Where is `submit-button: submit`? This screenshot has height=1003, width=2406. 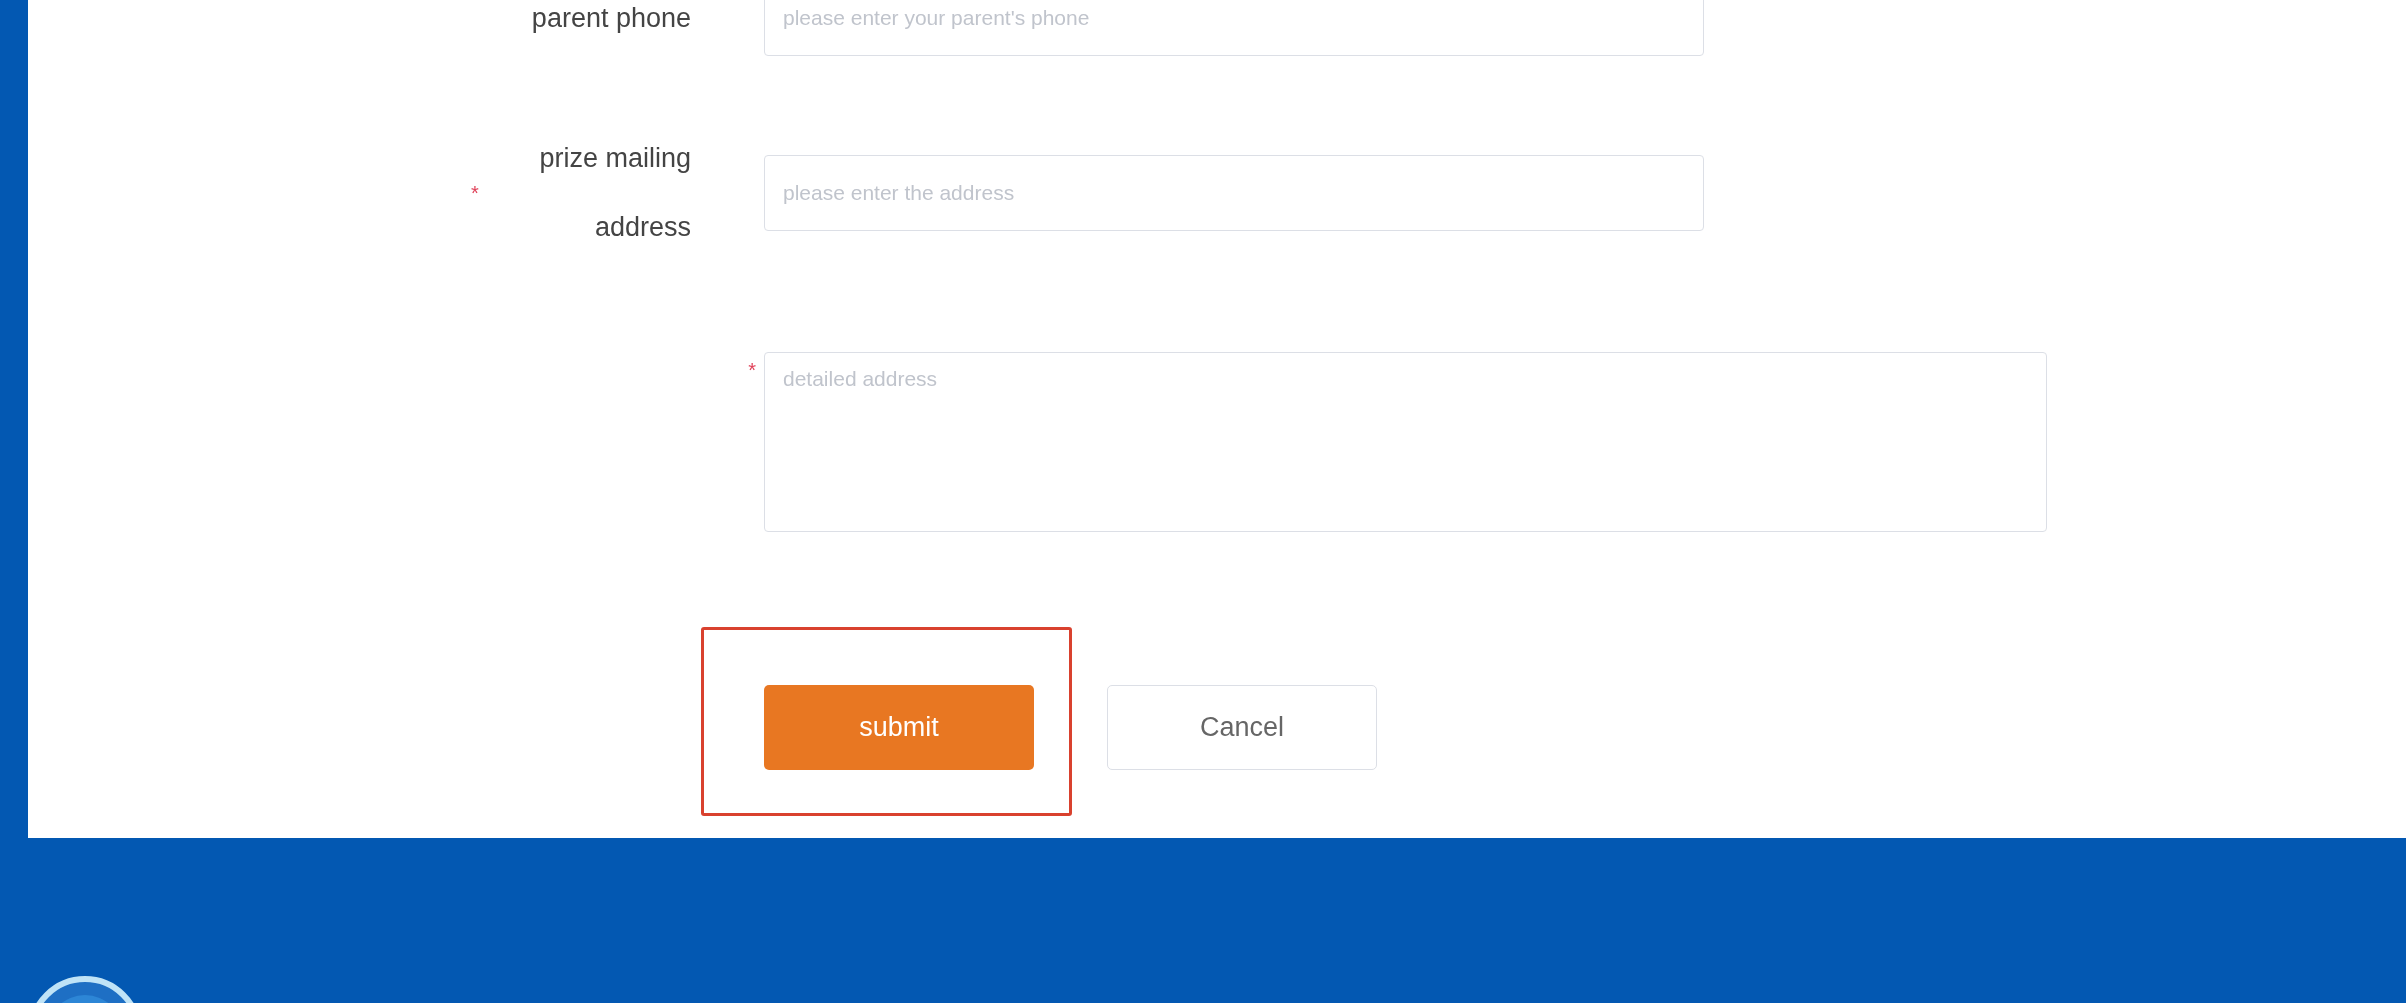
submit-button: submit is located at coordinates (899, 727).